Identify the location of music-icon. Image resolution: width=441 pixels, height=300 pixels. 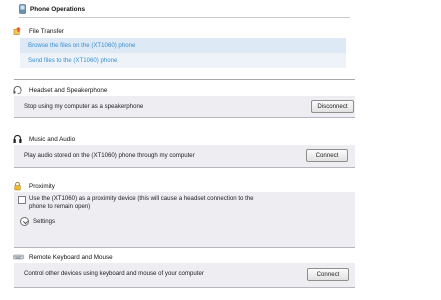
(17, 139).